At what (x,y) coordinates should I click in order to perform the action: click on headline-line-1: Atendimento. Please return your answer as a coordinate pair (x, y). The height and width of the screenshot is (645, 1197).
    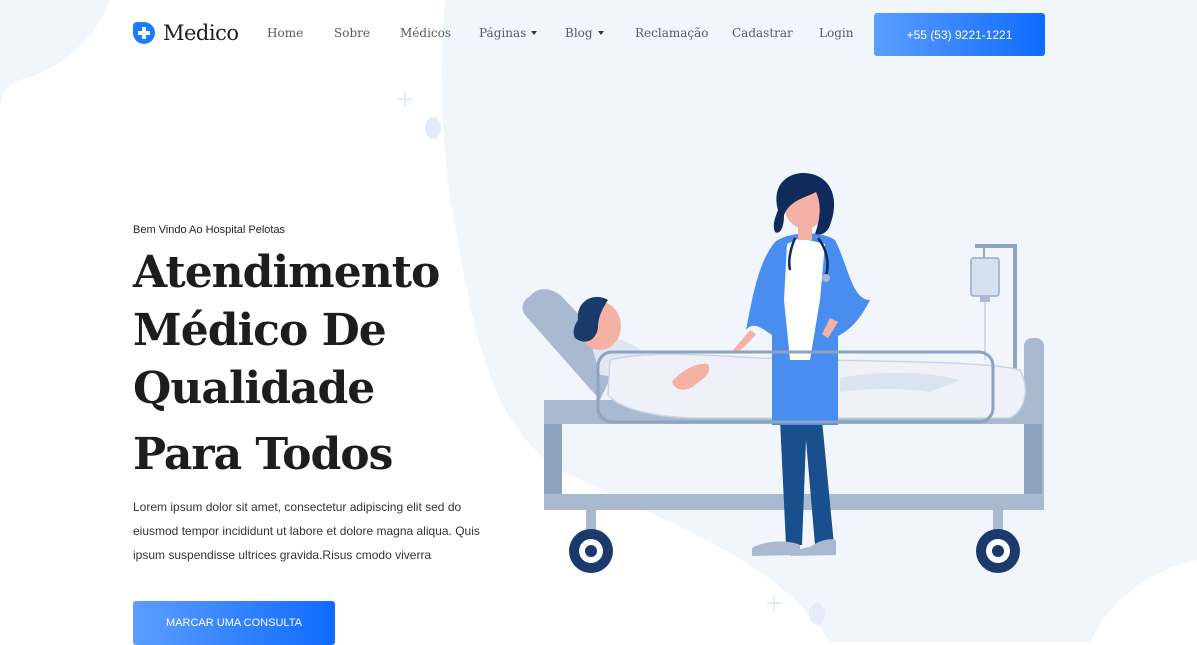
    Looking at the image, I should click on (286, 272).